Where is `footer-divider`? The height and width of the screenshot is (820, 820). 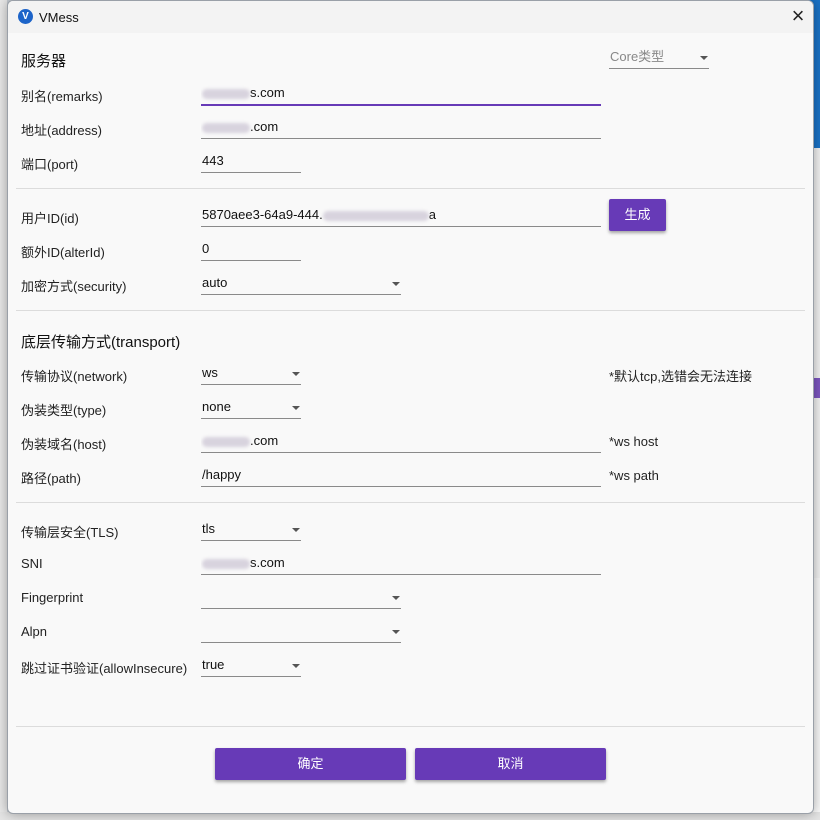
footer-divider is located at coordinates (410, 726).